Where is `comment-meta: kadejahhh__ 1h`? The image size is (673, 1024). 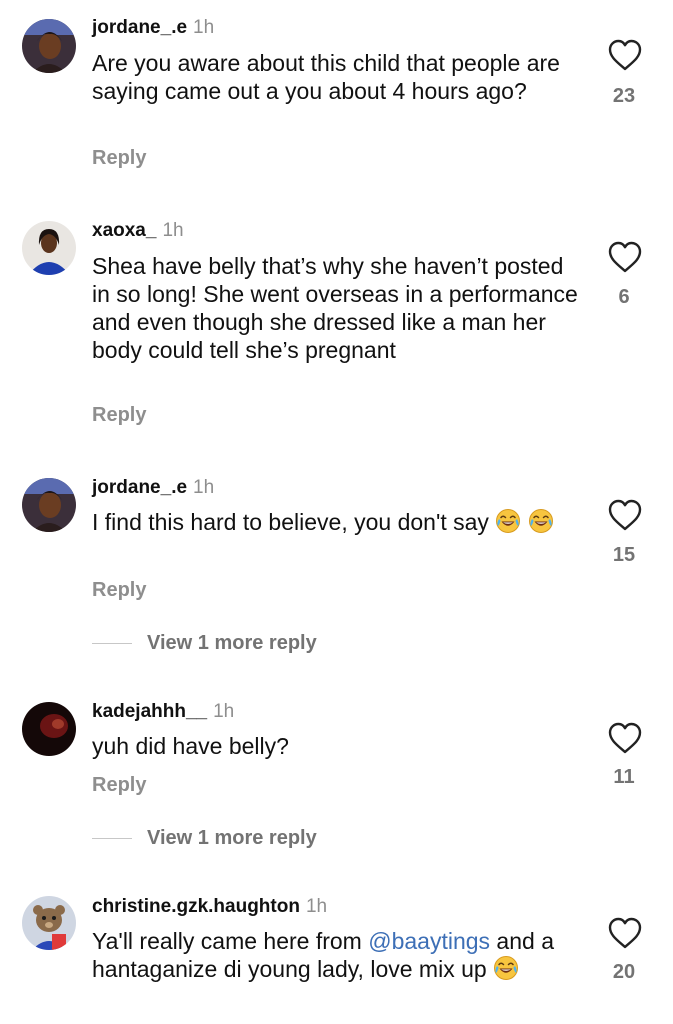
comment-meta: kadejahhh__ 1h is located at coordinates (163, 712).